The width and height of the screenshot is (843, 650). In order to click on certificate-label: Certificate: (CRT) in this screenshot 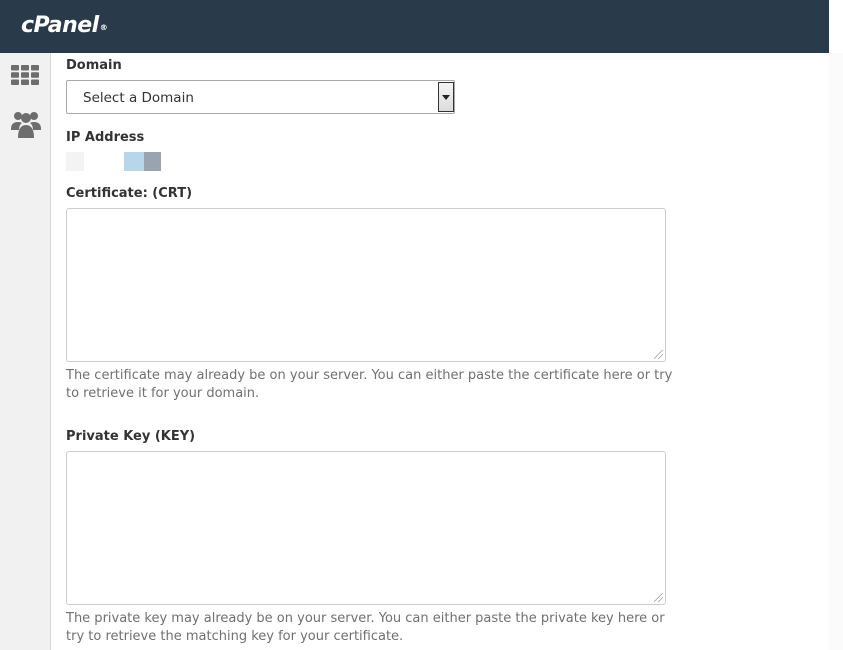, I will do `click(129, 193)`.